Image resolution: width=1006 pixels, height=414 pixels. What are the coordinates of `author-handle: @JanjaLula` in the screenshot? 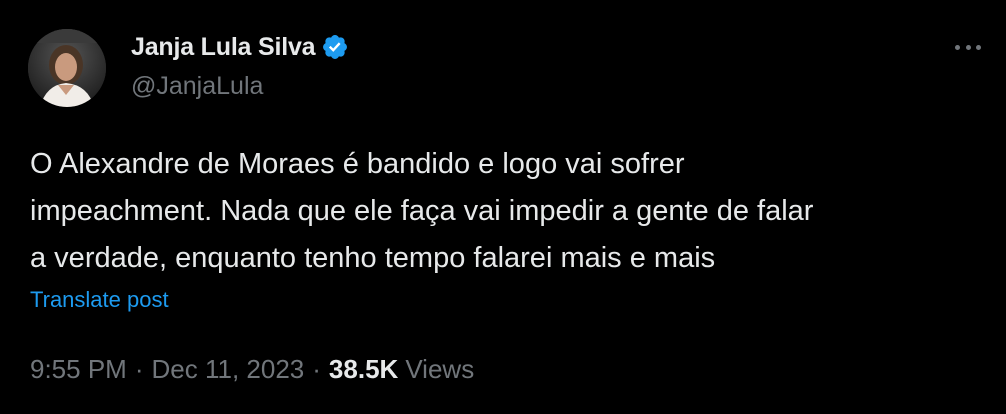 It's located at (197, 86).